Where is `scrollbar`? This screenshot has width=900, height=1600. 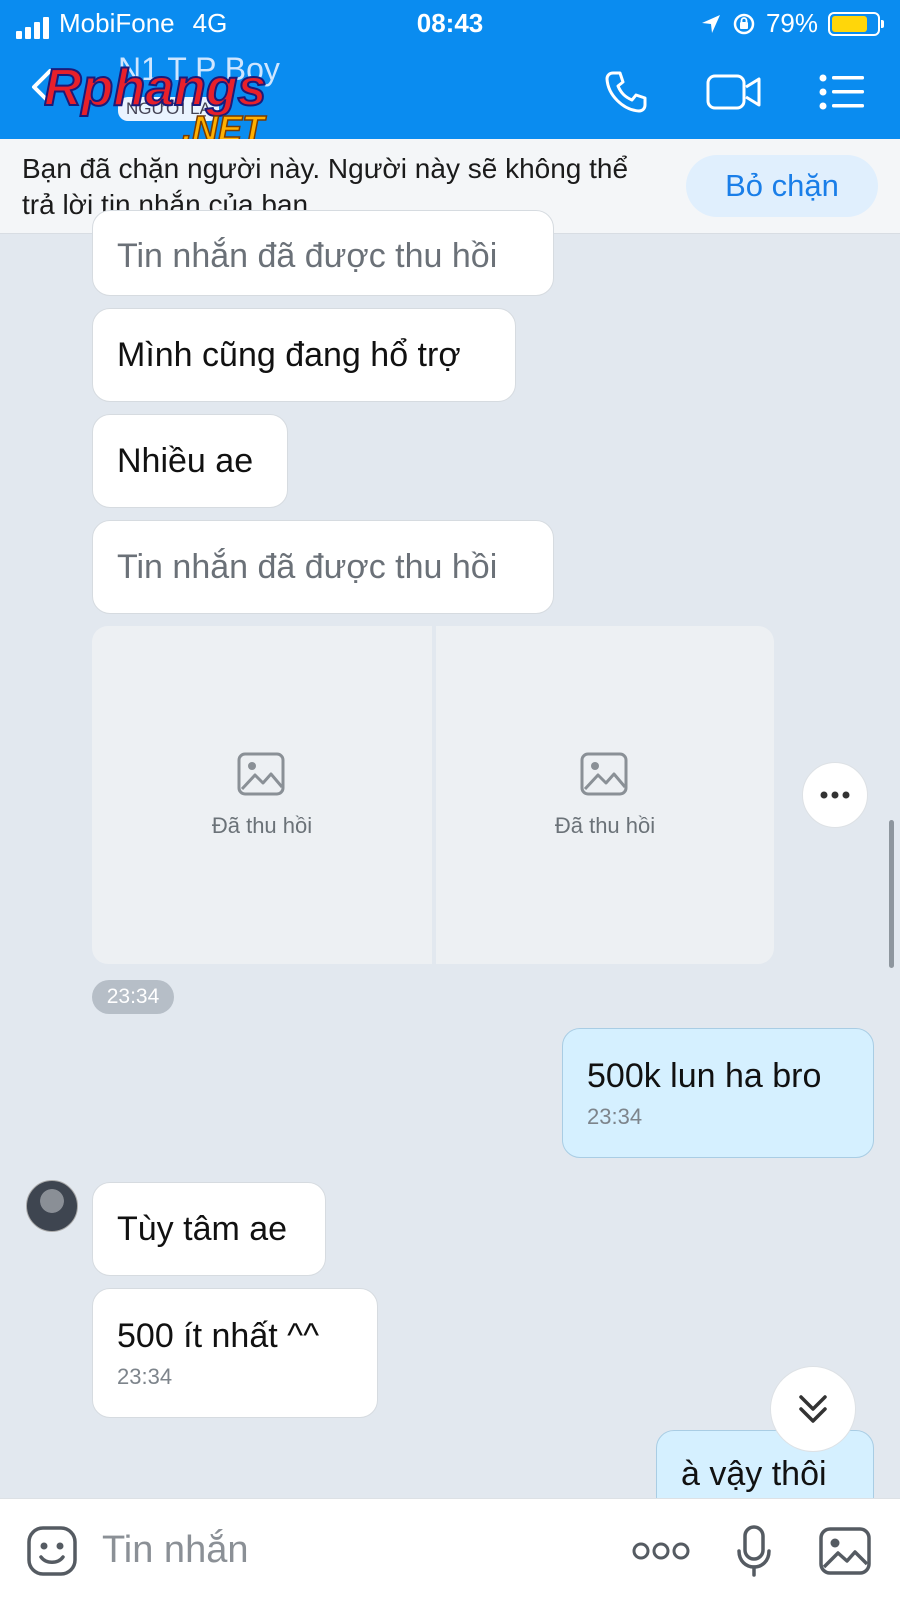
scrollbar is located at coordinates (891, 894).